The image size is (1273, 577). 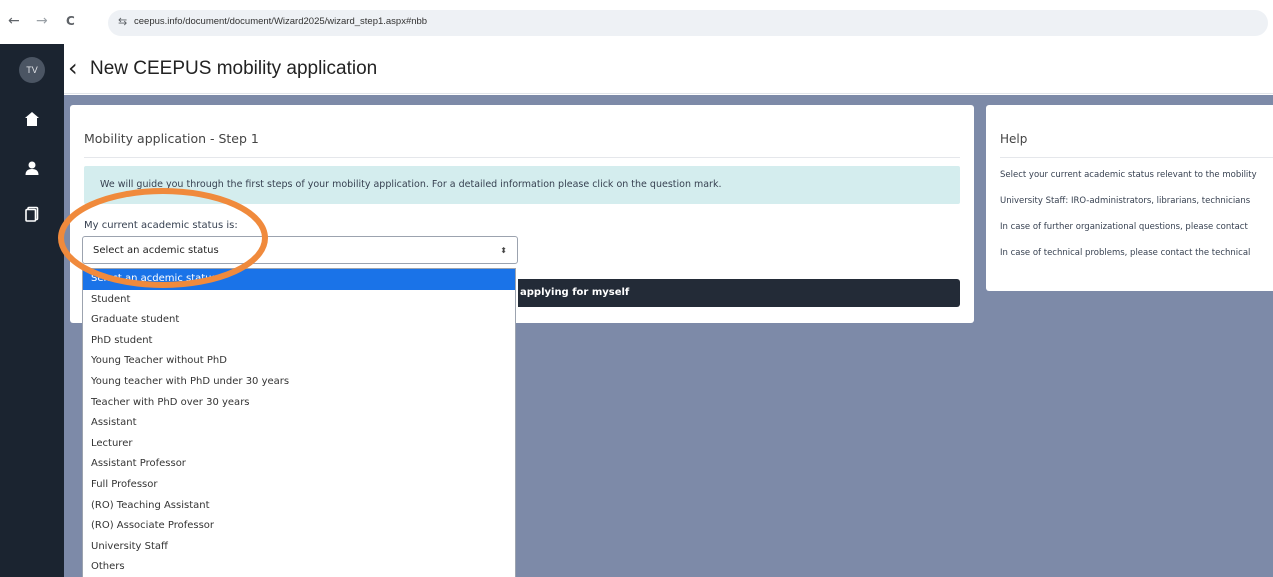 What do you see at coordinates (299, 485) in the screenshot?
I see `option-item: Full Professor` at bounding box center [299, 485].